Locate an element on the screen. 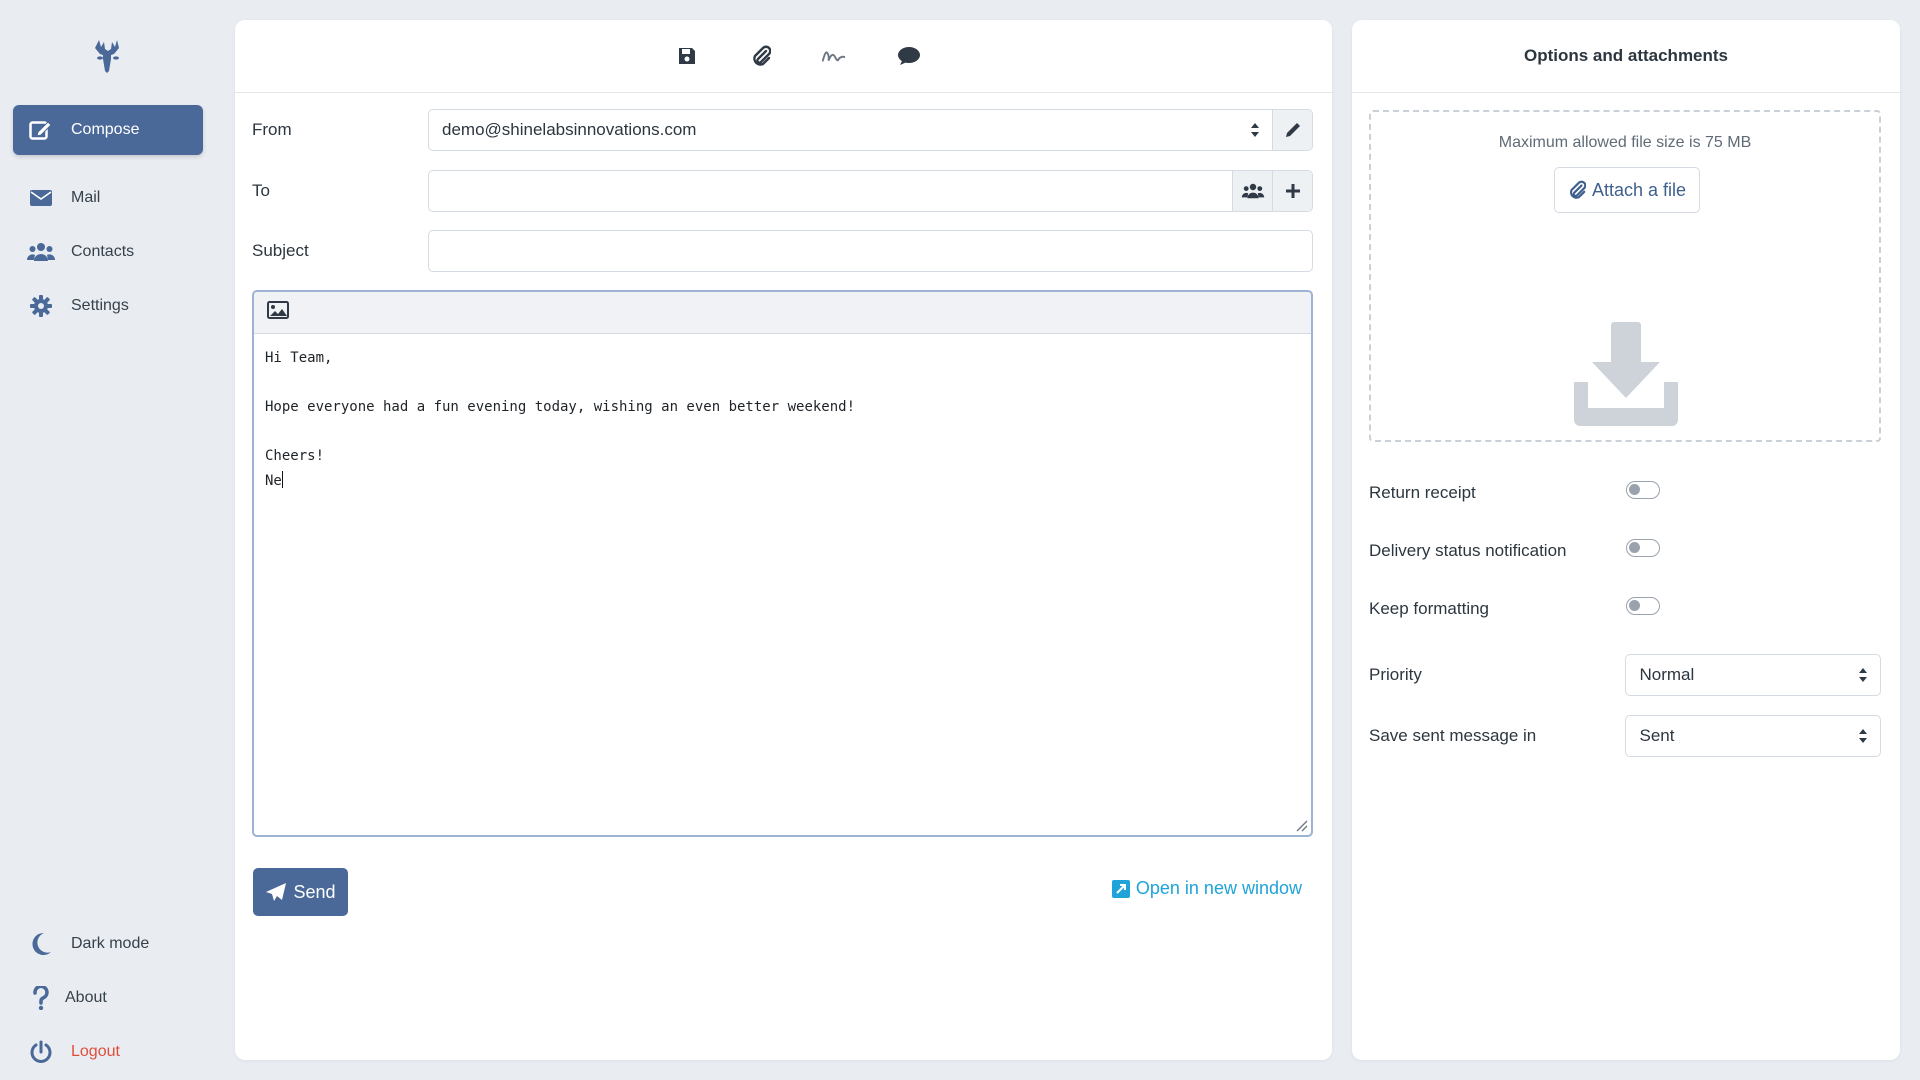  save-sent-row: Save sent message in Sent is located at coordinates (1625, 736).